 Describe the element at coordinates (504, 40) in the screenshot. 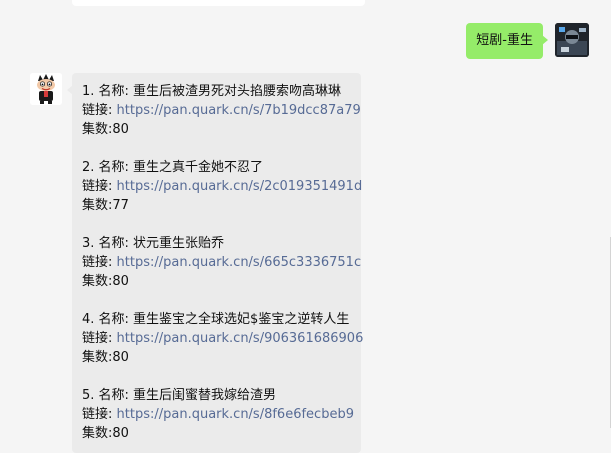

I see `sent-message-text: 短剧-重生` at that location.